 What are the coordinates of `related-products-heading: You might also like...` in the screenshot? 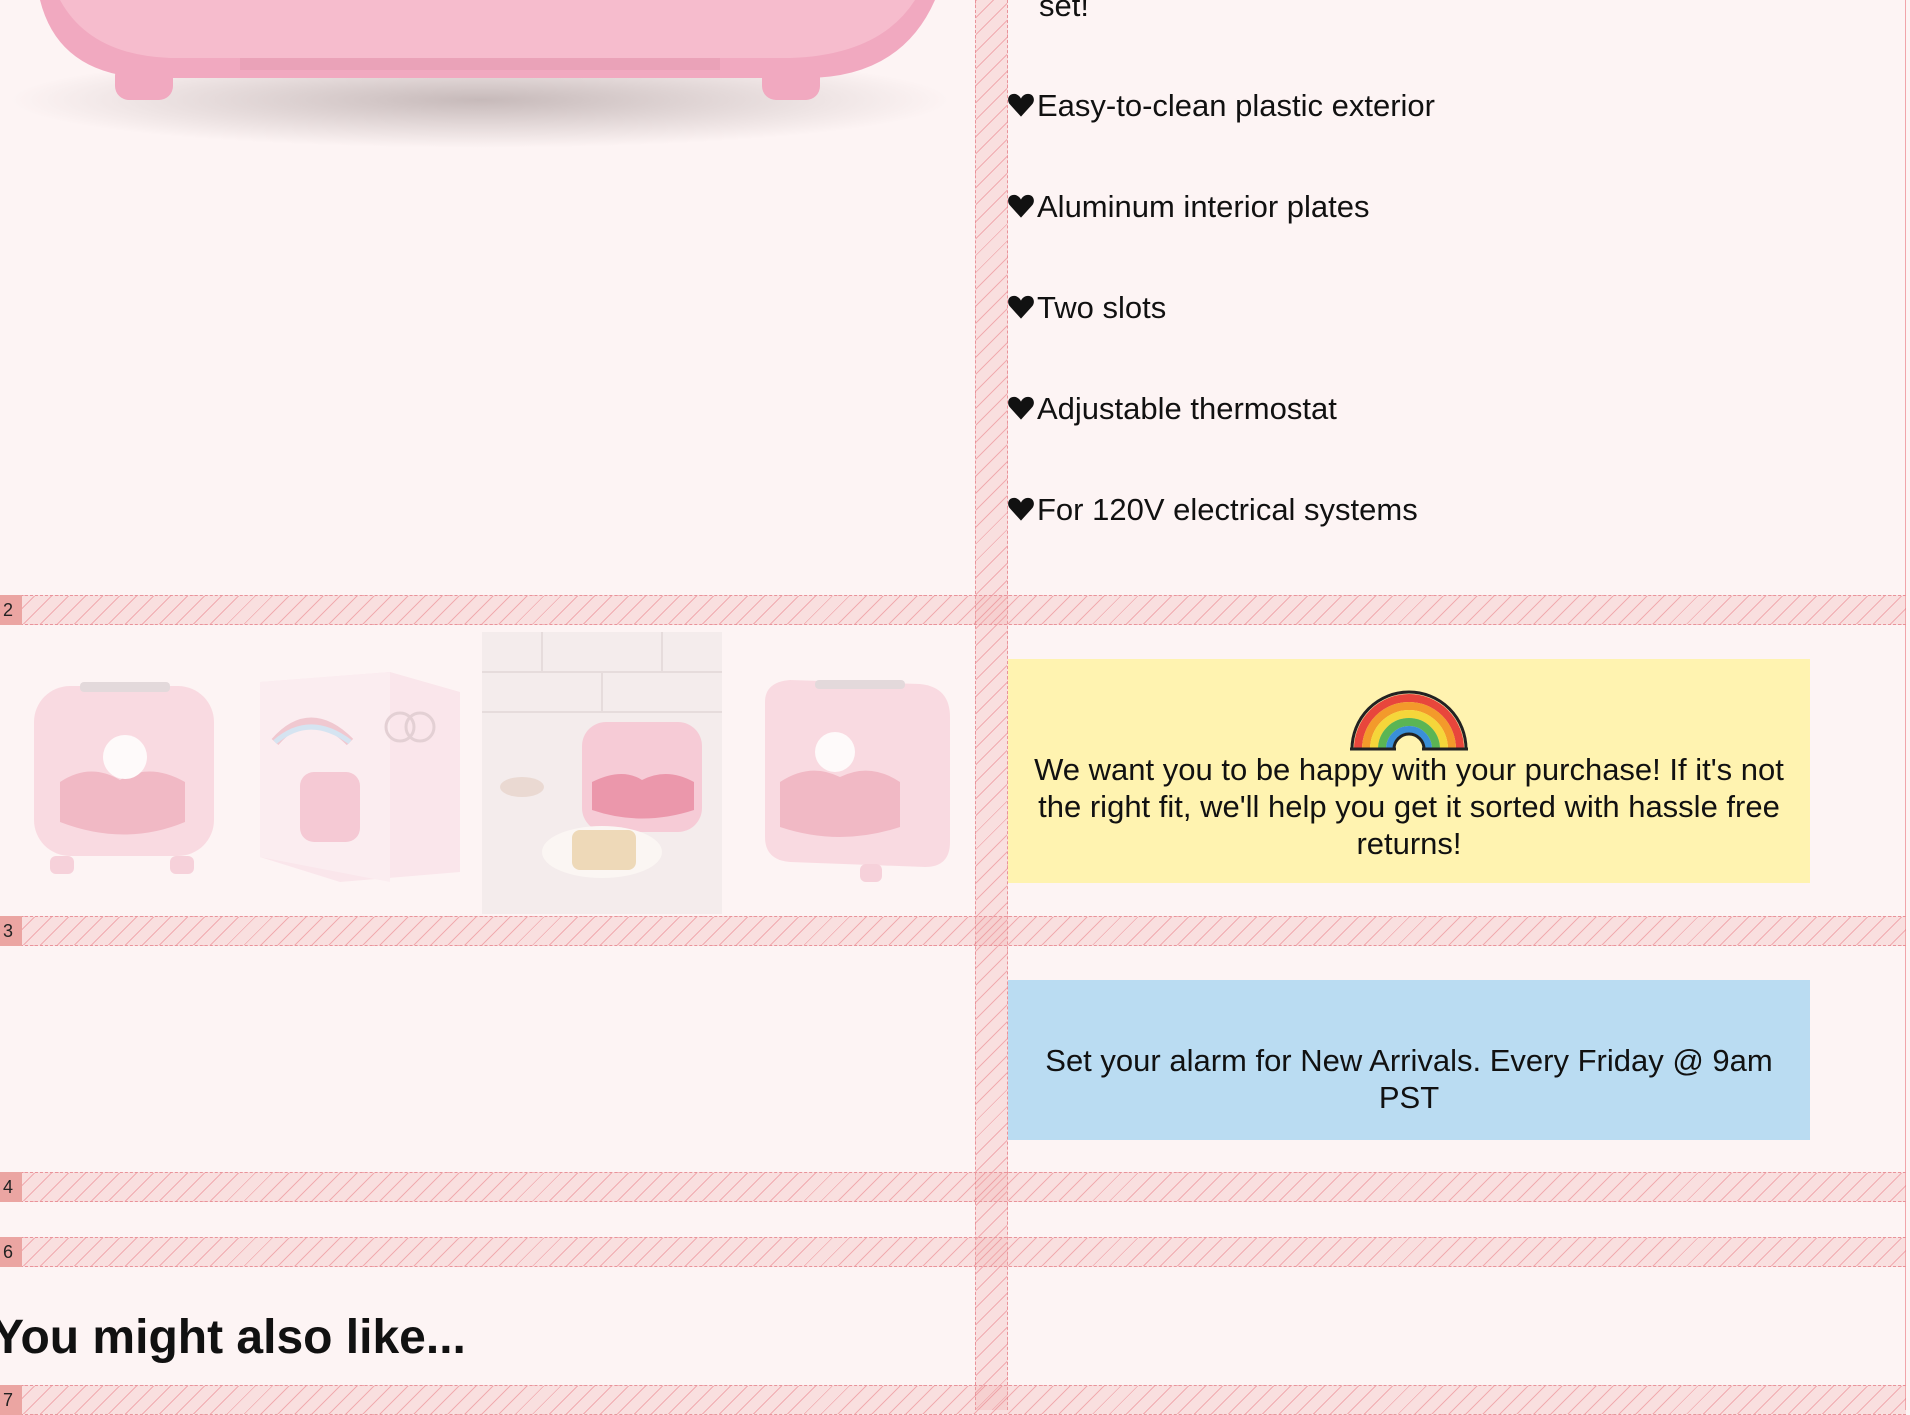 It's located at (233, 1337).